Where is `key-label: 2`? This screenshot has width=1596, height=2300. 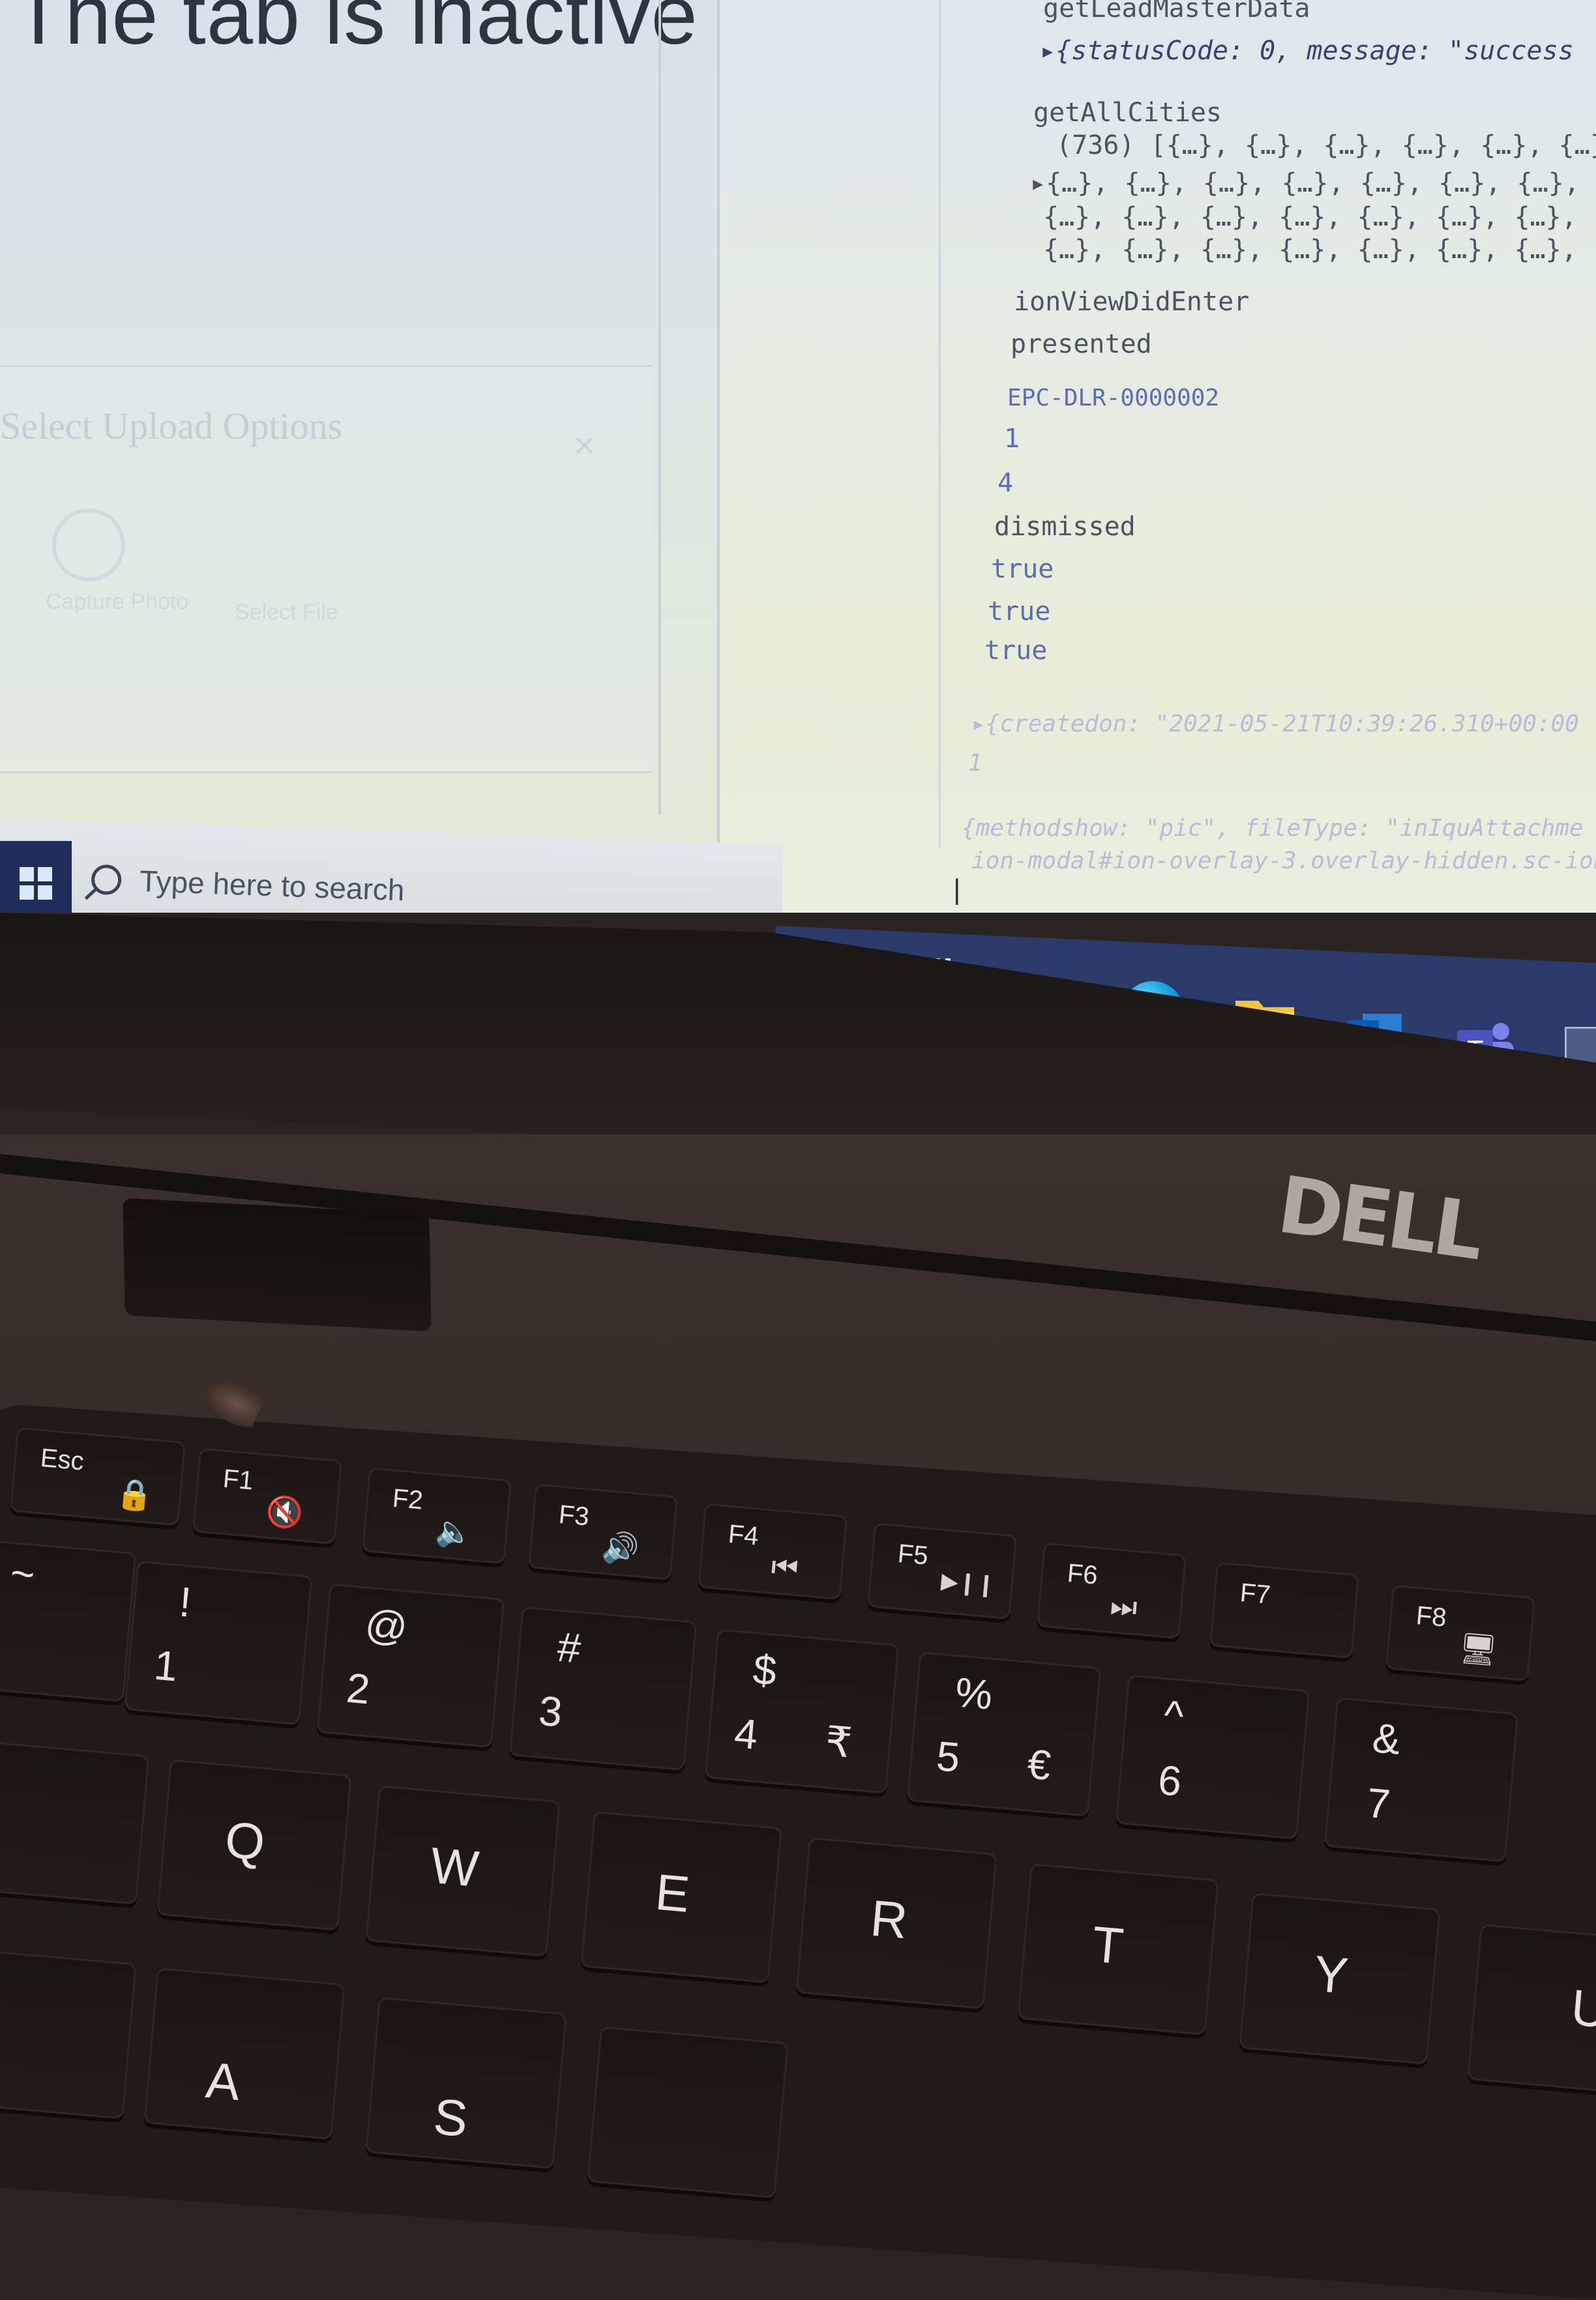
key-label: 2 is located at coordinates (358, 1688).